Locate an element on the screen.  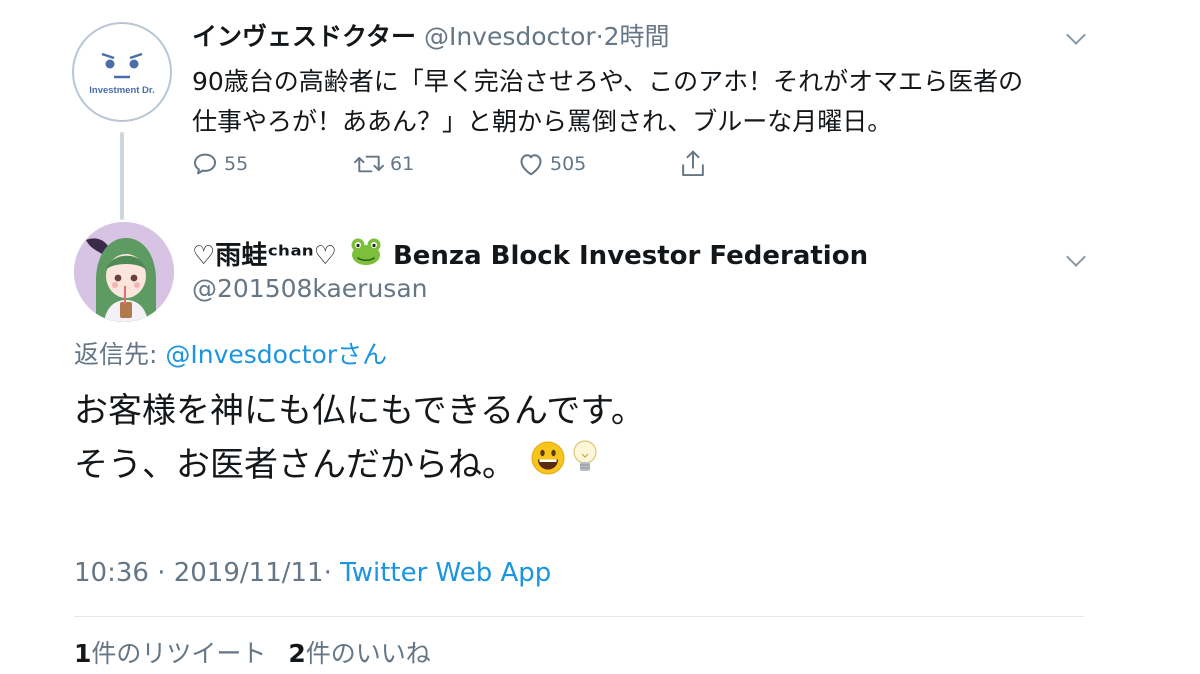
parent-chevron-down-icon is located at coordinates (1076, 35).